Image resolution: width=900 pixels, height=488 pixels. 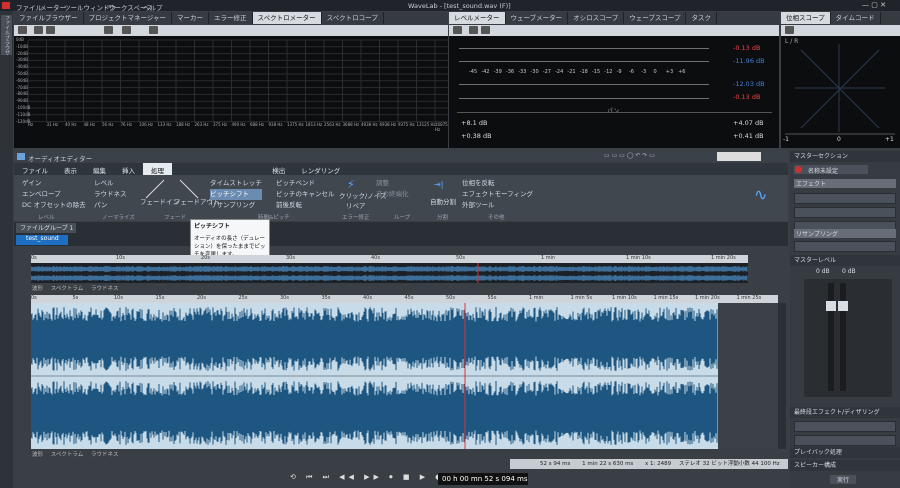 What do you see at coordinates (54, 183) in the screenshot?
I see `gain-button: ゲイン` at bounding box center [54, 183].